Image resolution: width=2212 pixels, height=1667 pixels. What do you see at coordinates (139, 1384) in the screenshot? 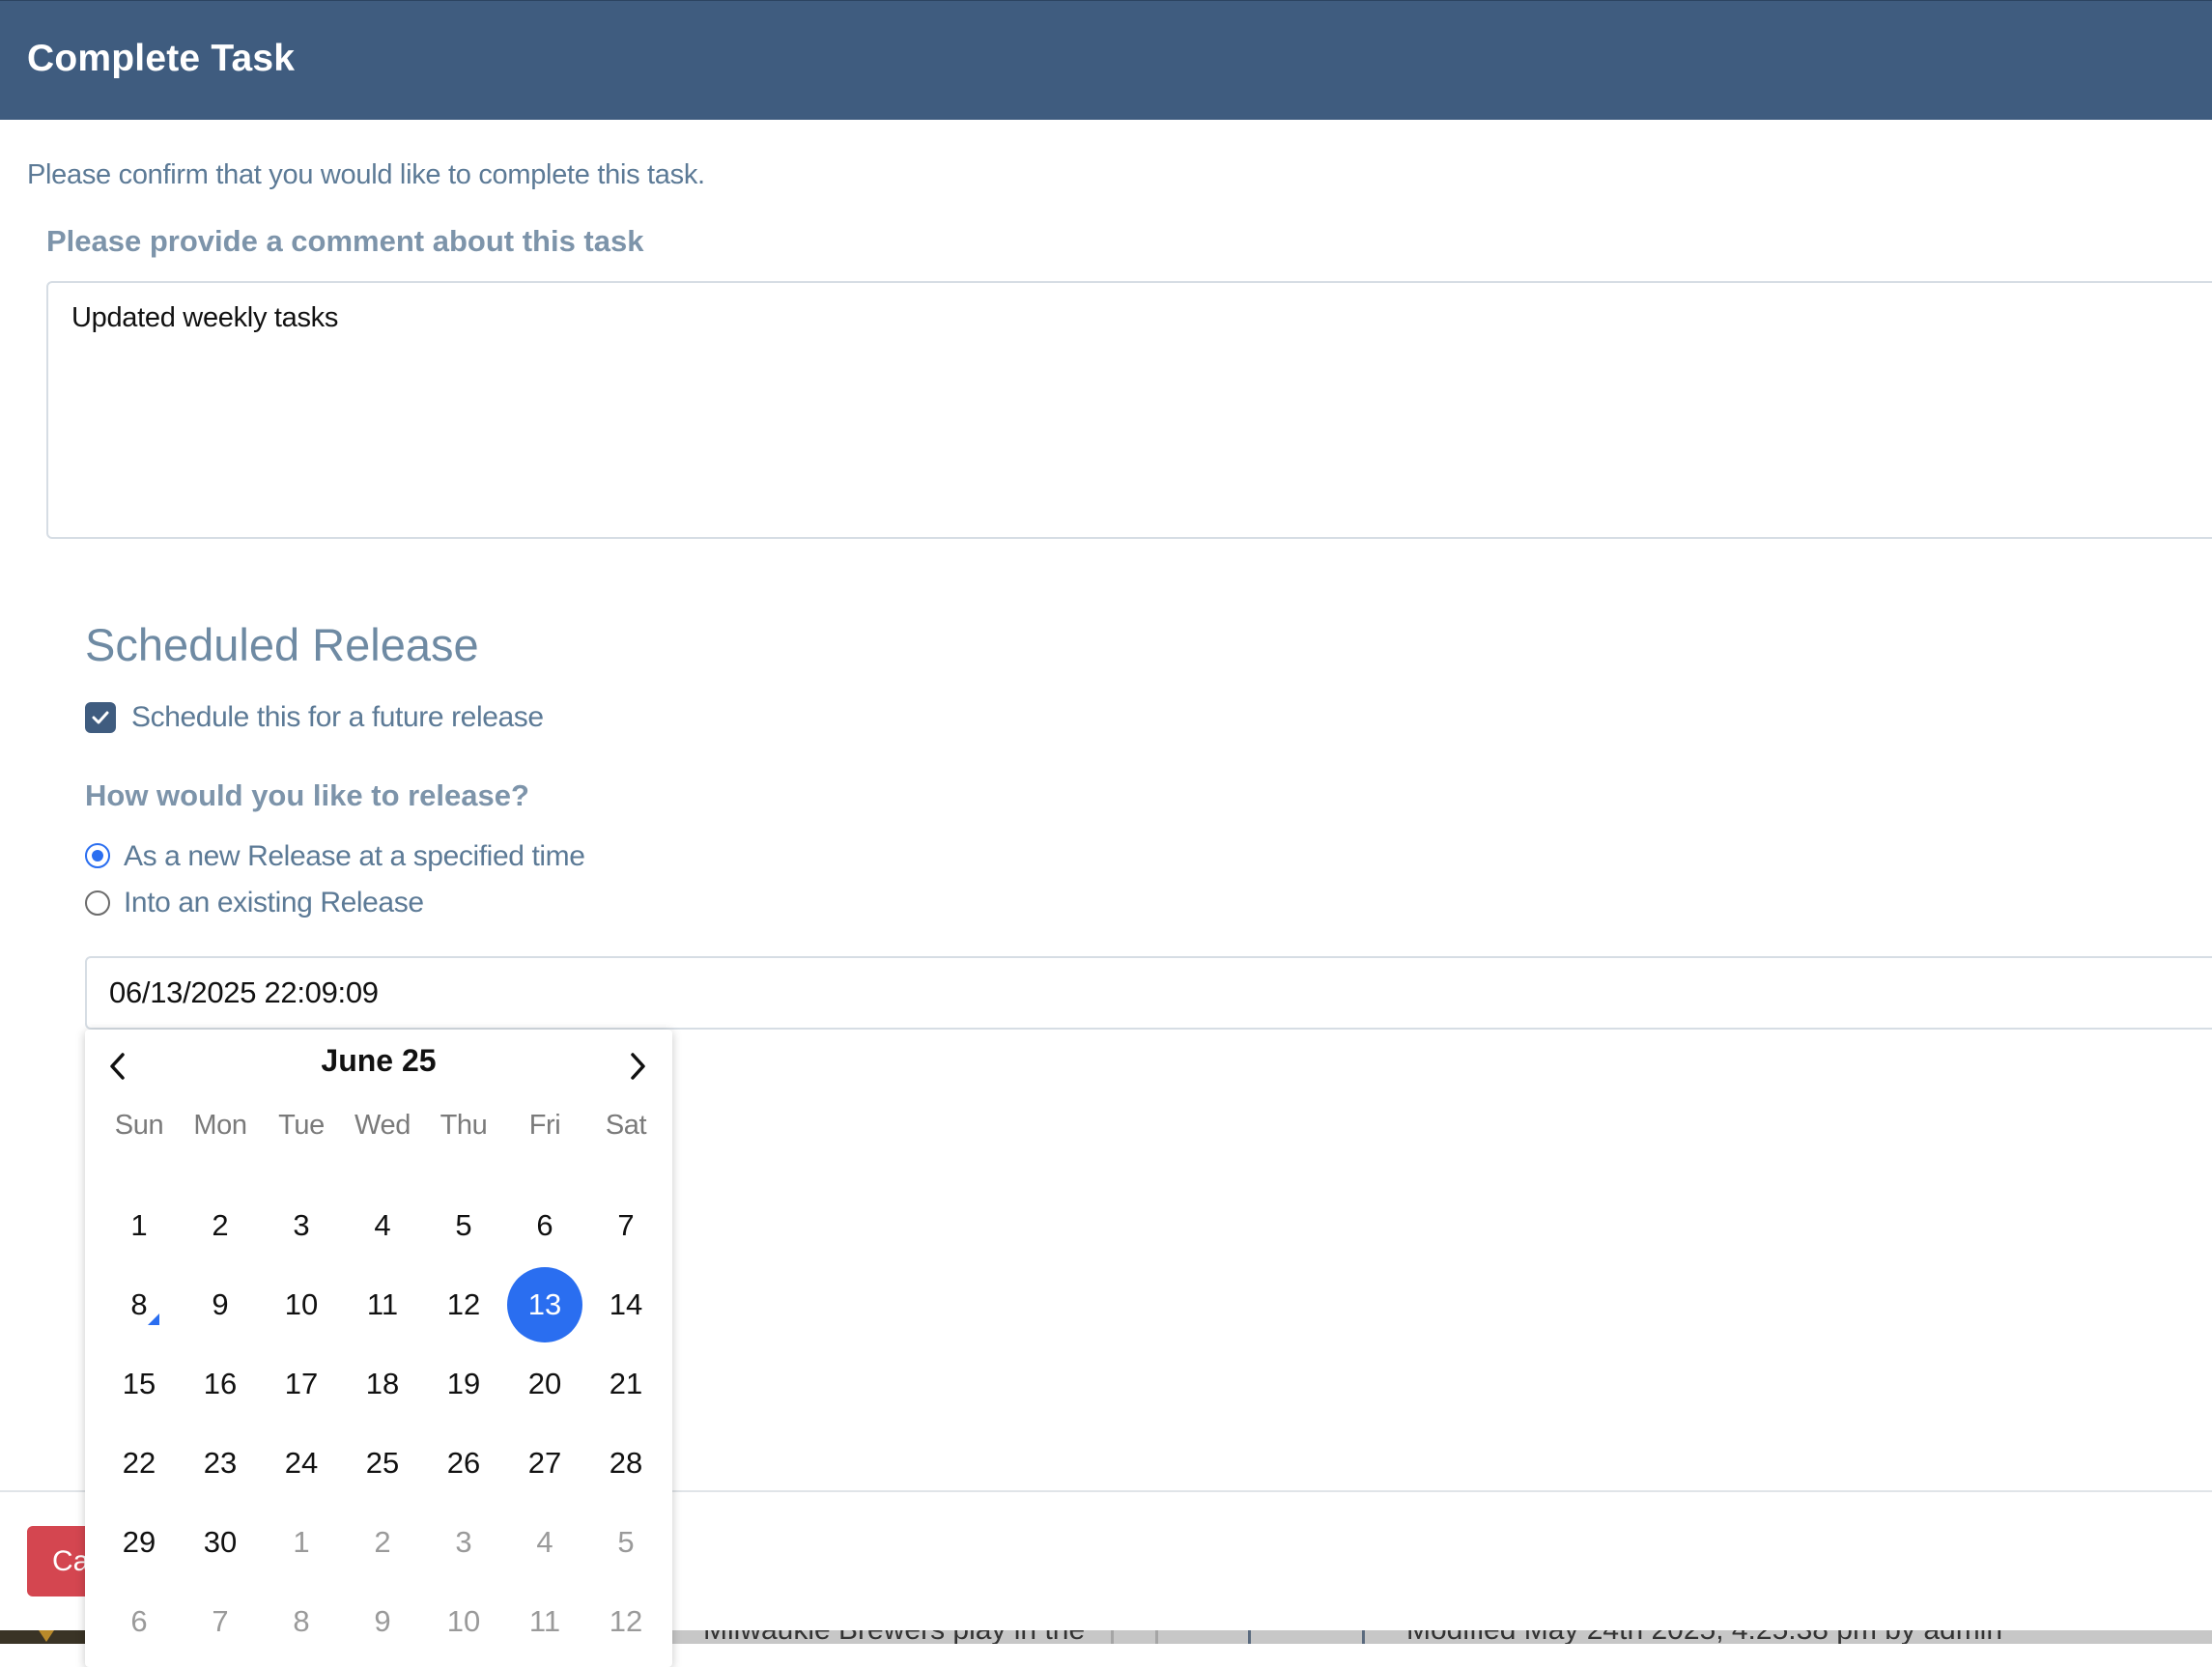
I see `calendar-day: 15` at bounding box center [139, 1384].